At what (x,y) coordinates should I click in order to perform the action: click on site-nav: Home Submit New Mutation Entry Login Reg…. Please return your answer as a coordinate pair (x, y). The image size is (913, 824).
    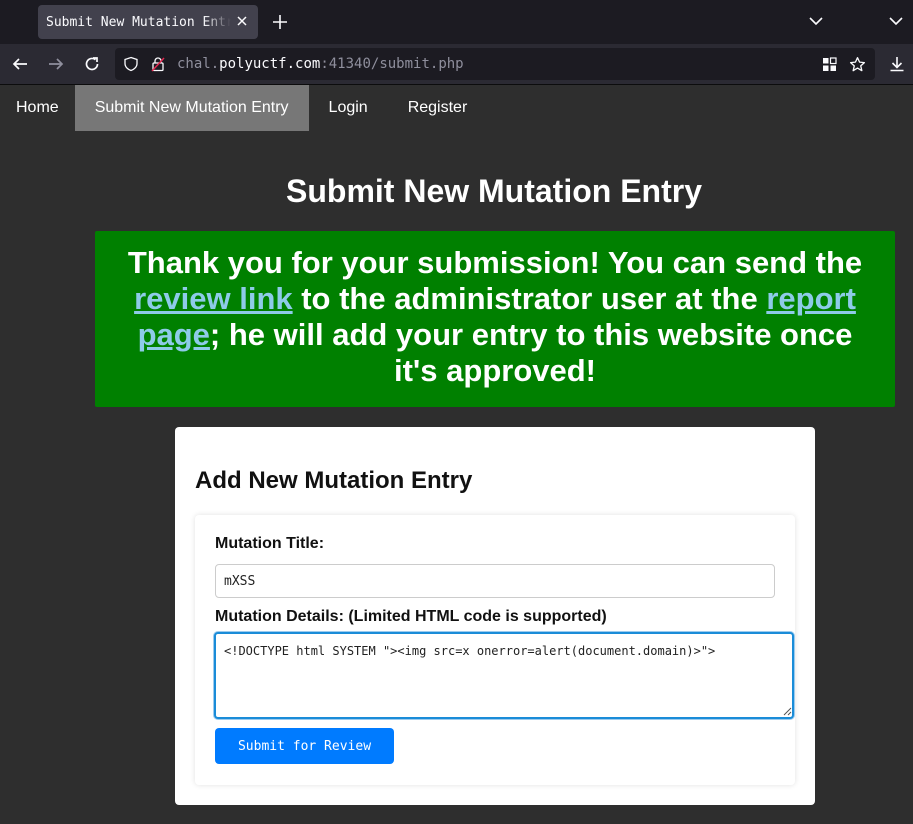
    Looking at the image, I should click on (243, 108).